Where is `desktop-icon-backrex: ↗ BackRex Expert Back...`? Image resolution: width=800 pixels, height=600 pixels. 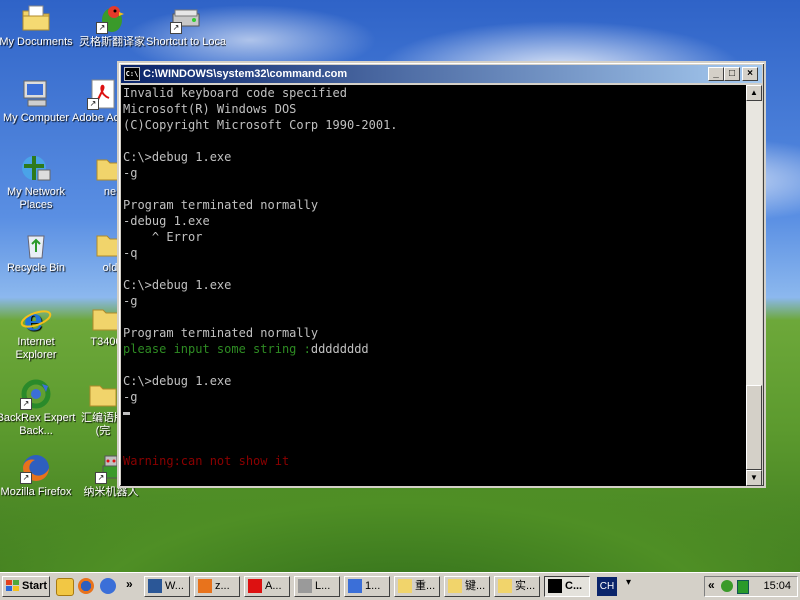
desktop-icon-backrex: ↗ BackRex Expert Back... is located at coordinates (38, 408).